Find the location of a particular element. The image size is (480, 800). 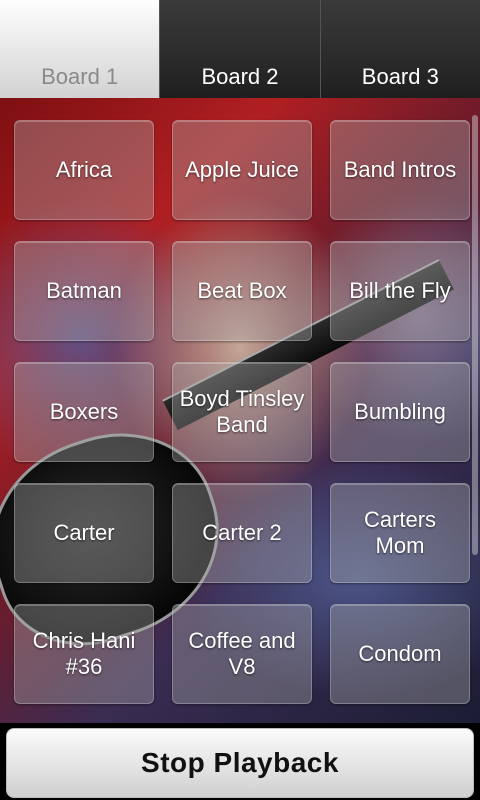

stop-playback-button: Stop Playback is located at coordinates (240, 763).